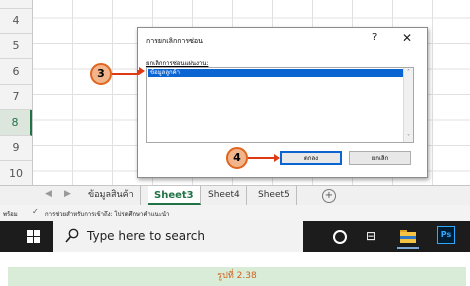  What do you see at coordinates (276, 73) in the screenshot?
I see `list-item-selected: ข้อมูลลูกค้า` at bounding box center [276, 73].